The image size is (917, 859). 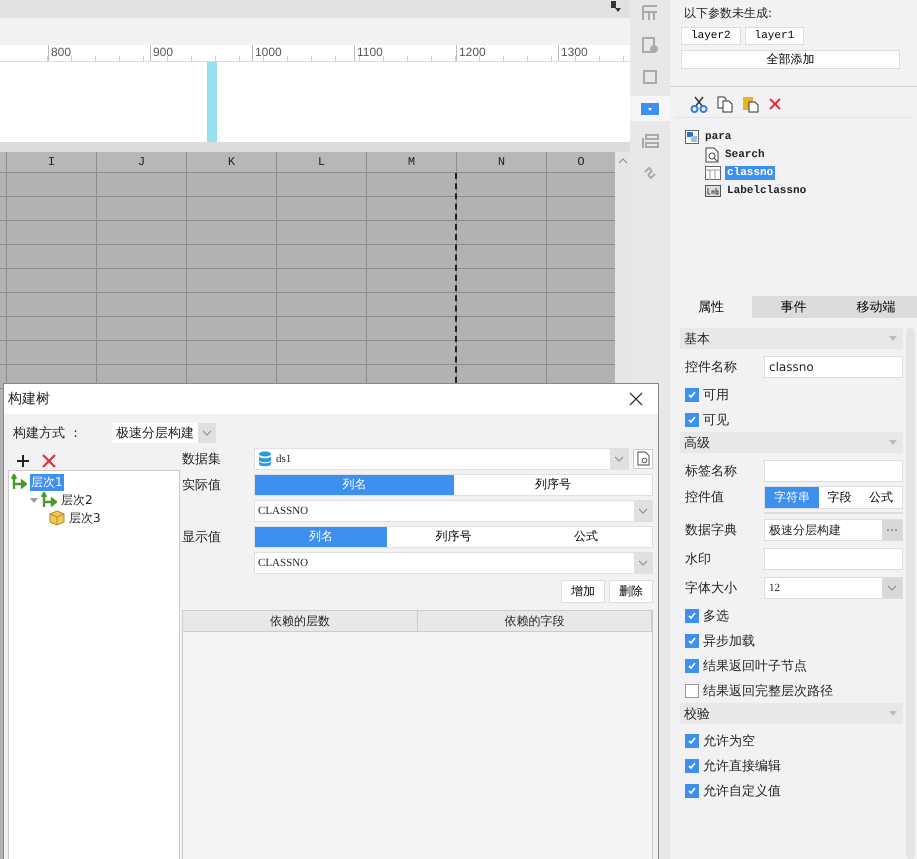 I want to click on branch-arrow-icon, so click(x=49, y=500).